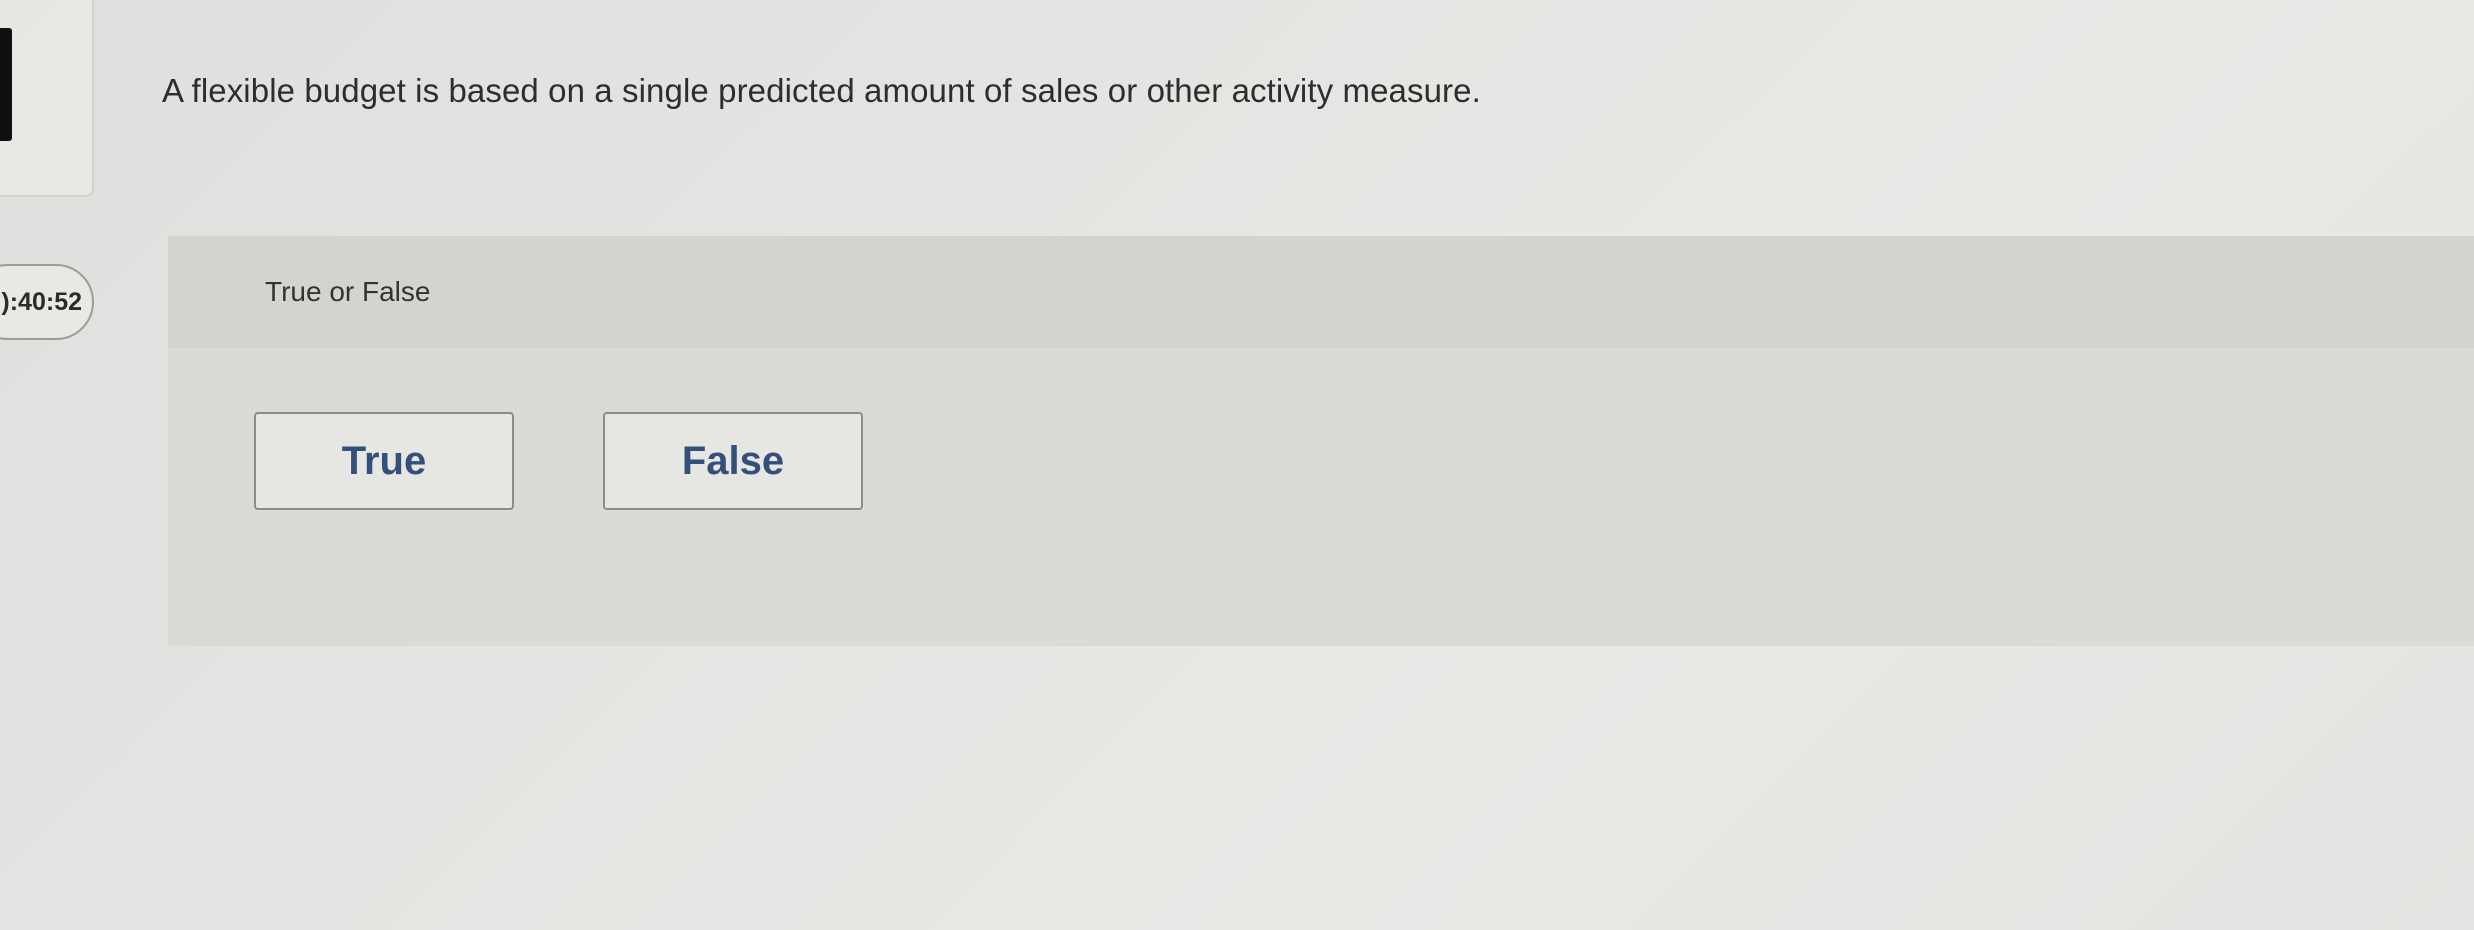  Describe the element at coordinates (6, 84) in the screenshot. I see `side-indicator-bar` at that location.